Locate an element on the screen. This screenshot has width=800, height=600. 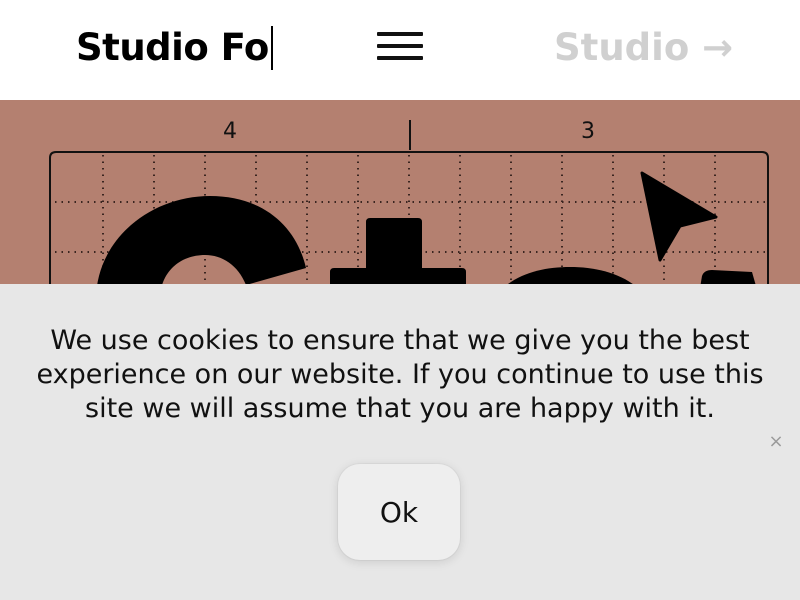
brand-text: Studio Fo is located at coordinates (172, 47).